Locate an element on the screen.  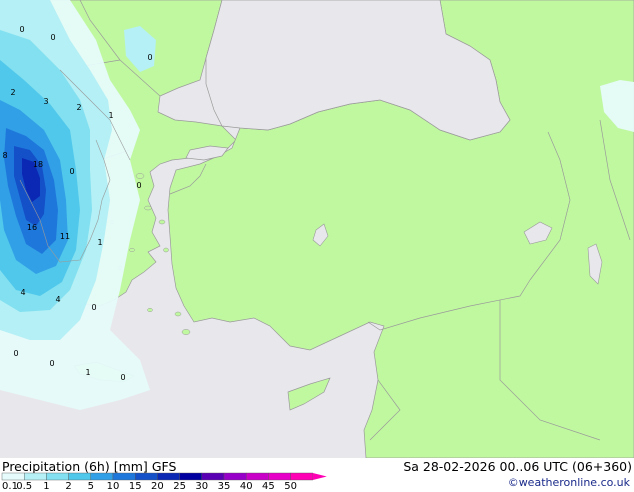
legend-tick-label: 40 is located at coordinates (246, 486).